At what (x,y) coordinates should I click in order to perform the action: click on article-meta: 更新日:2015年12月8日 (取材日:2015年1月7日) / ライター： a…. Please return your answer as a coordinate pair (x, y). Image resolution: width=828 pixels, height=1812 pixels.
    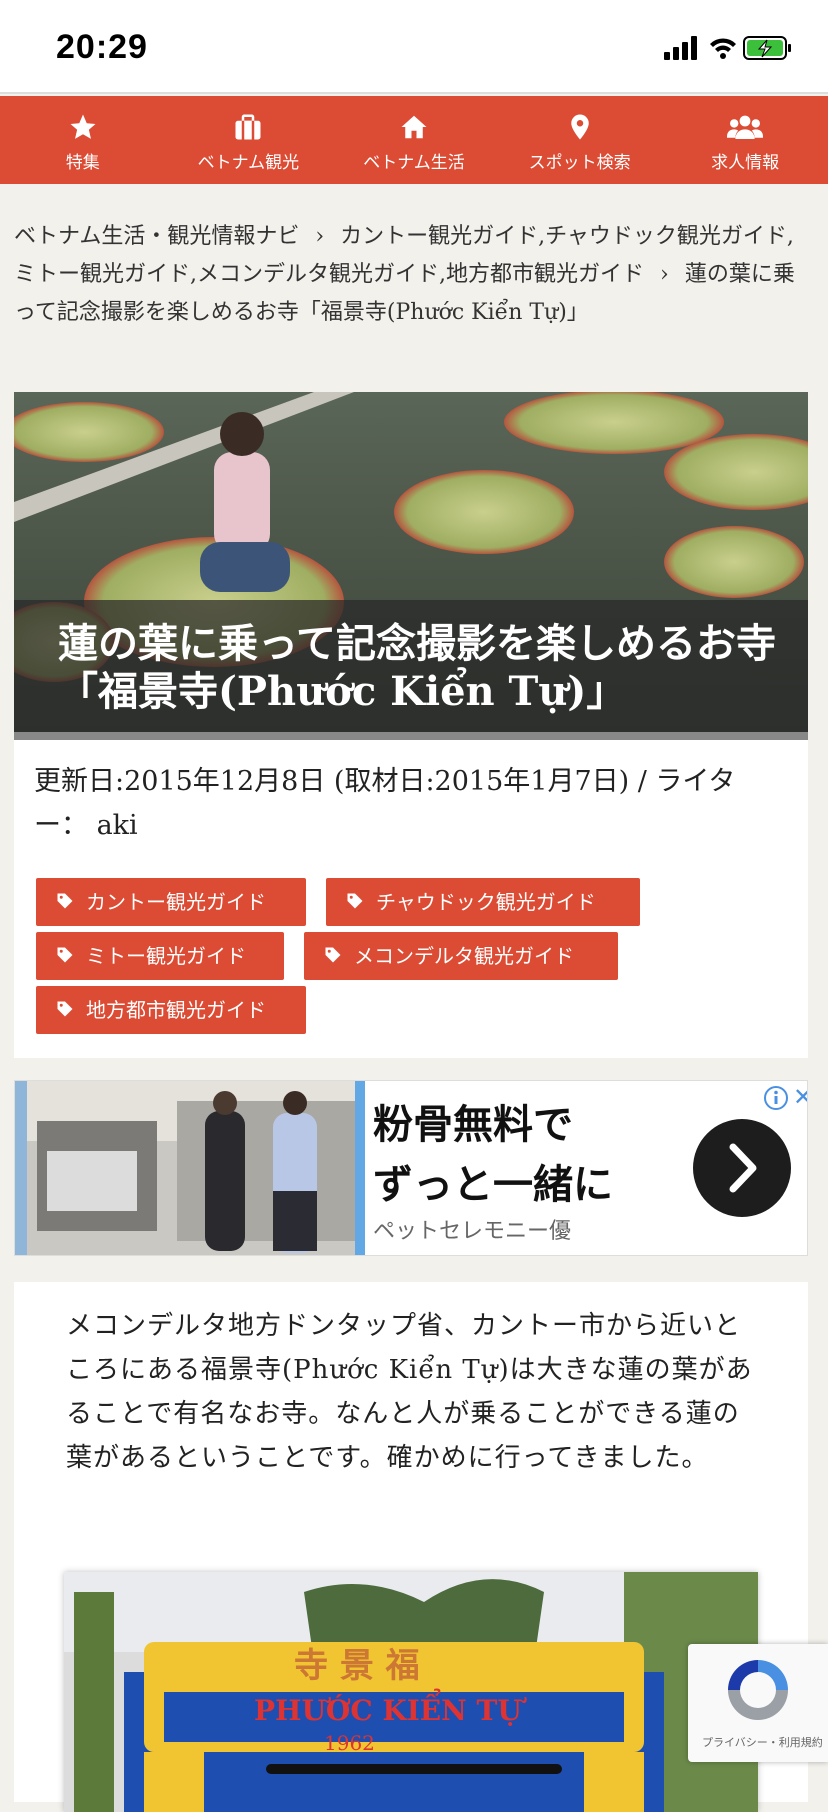
    Looking at the image, I should click on (385, 803).